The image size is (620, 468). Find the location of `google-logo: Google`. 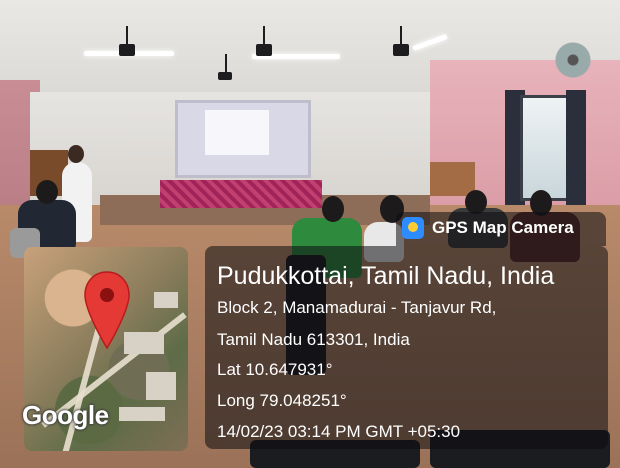

google-logo: Google is located at coordinates (65, 415).